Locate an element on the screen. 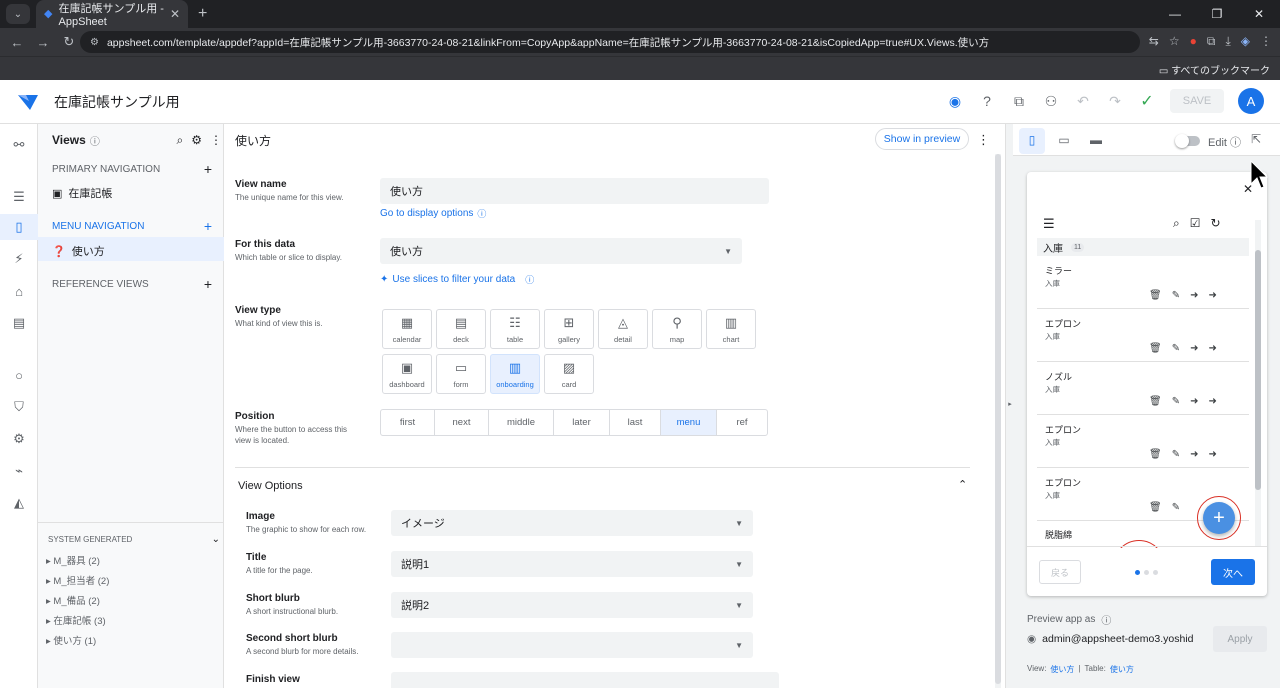 This screenshot has width=1280, height=688. phone-scrollbar is located at coordinates (1258, 383).